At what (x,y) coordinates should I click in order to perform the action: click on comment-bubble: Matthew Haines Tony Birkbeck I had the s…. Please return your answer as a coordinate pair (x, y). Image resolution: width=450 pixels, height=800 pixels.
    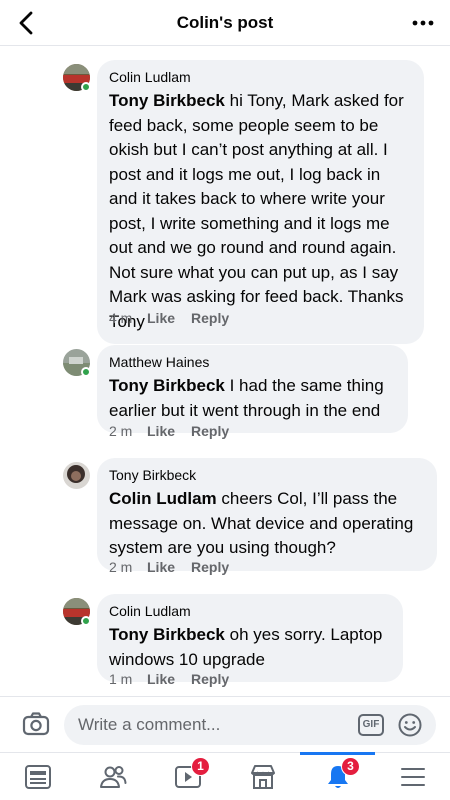
    Looking at the image, I should click on (252, 389).